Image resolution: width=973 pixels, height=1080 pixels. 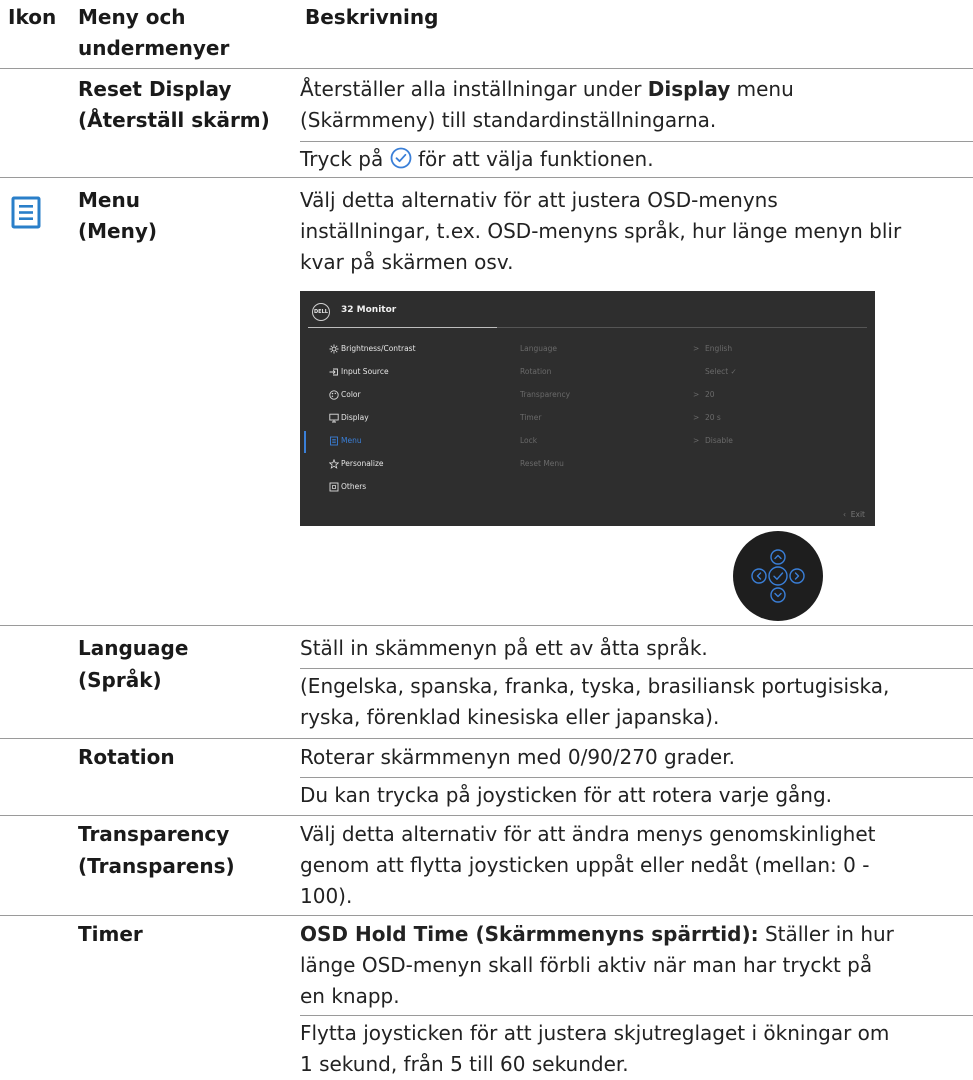 I want to click on color-icon, so click(x=334, y=395).